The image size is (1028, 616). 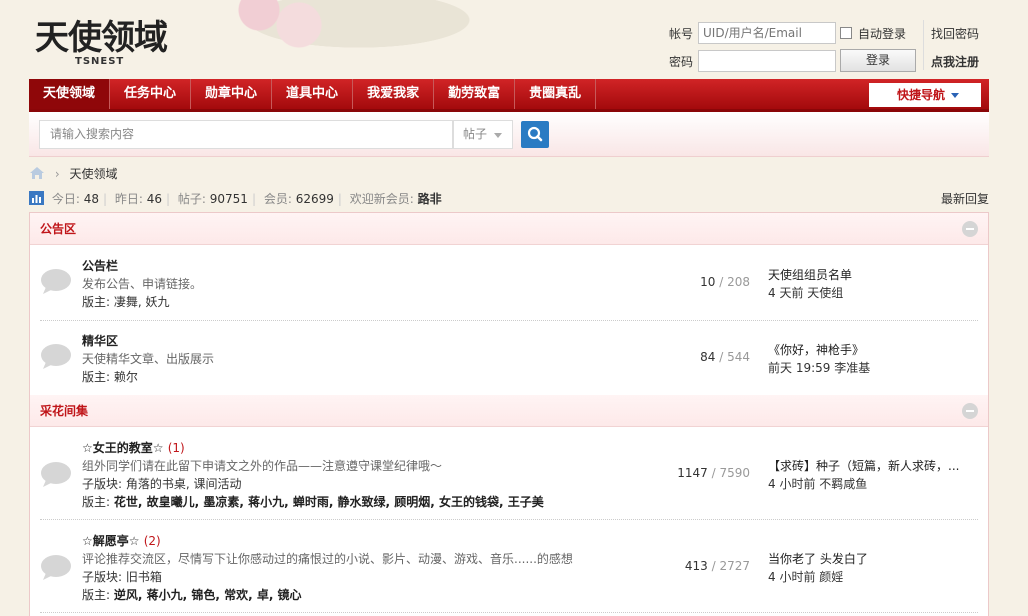 I want to click on search-button, so click(x=535, y=134).